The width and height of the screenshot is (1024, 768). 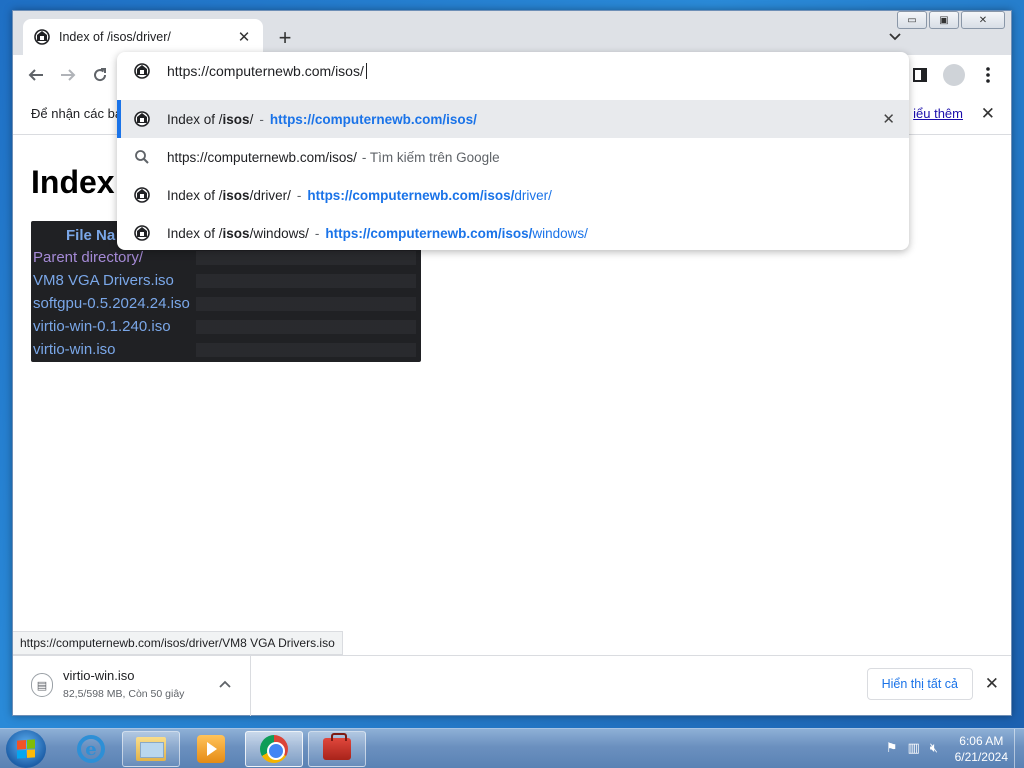 What do you see at coordinates (42, 37) in the screenshot?
I see `site-favicon-icon` at bounding box center [42, 37].